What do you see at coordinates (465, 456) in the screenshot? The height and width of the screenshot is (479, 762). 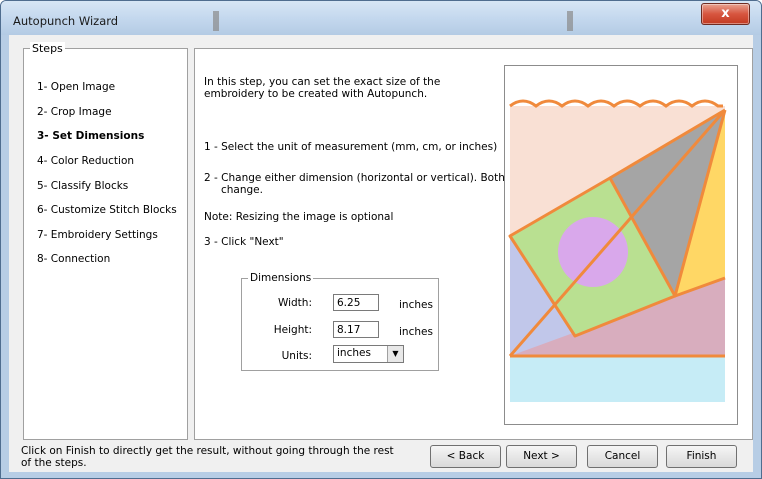 I see `back-button: < Back` at bounding box center [465, 456].